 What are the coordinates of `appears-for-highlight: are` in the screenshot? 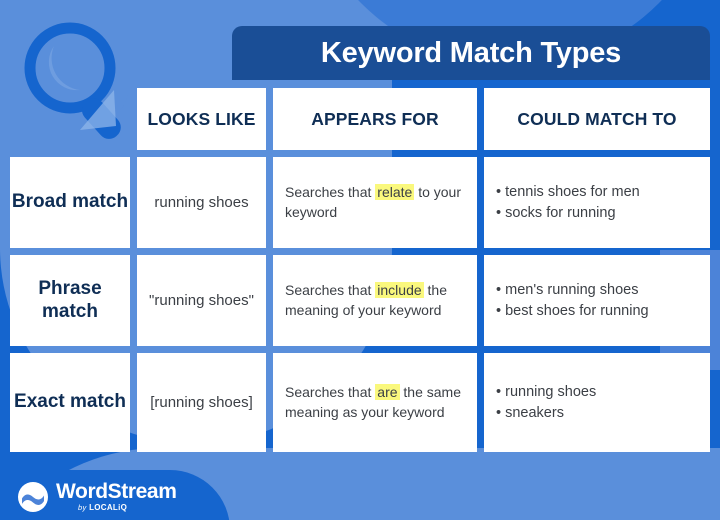 It's located at (387, 392).